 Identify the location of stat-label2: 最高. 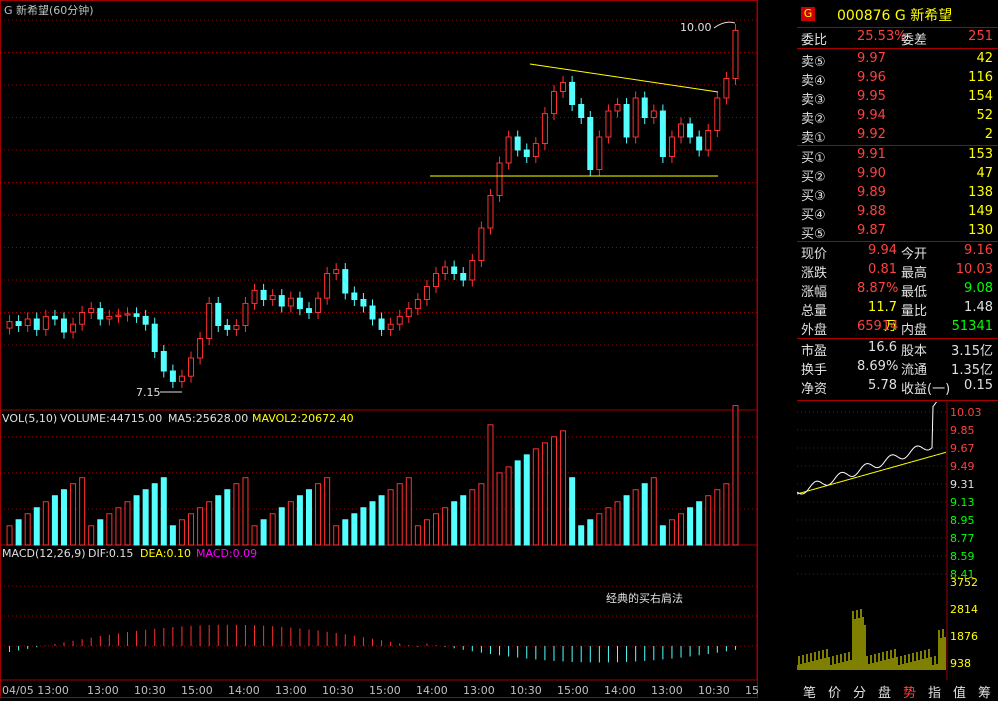
(914, 273).